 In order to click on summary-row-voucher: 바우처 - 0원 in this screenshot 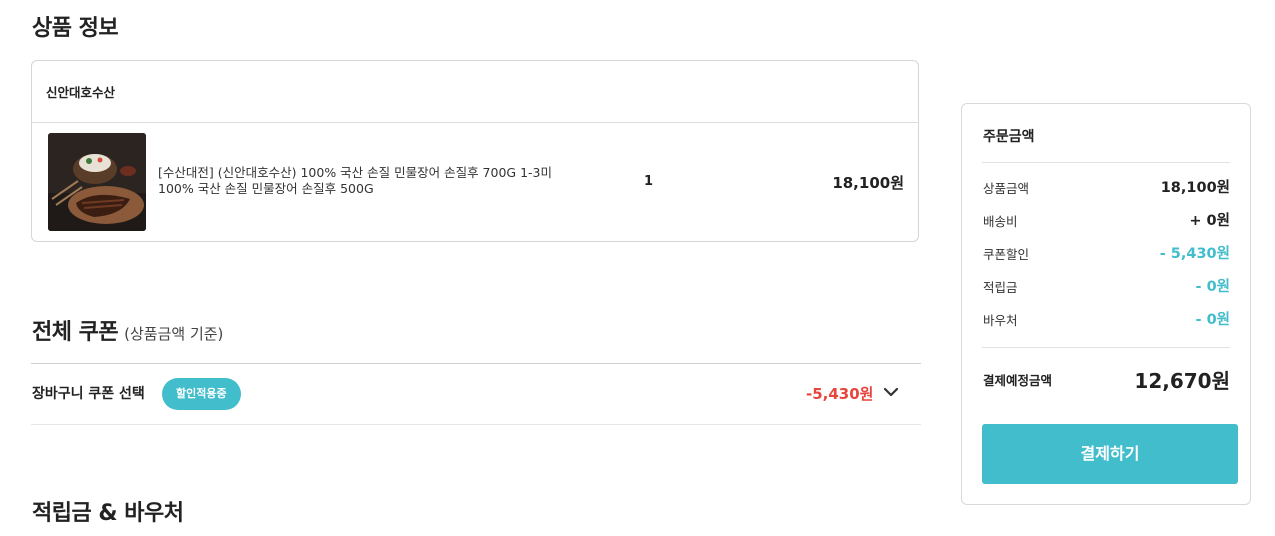, I will do `click(1106, 318)`.